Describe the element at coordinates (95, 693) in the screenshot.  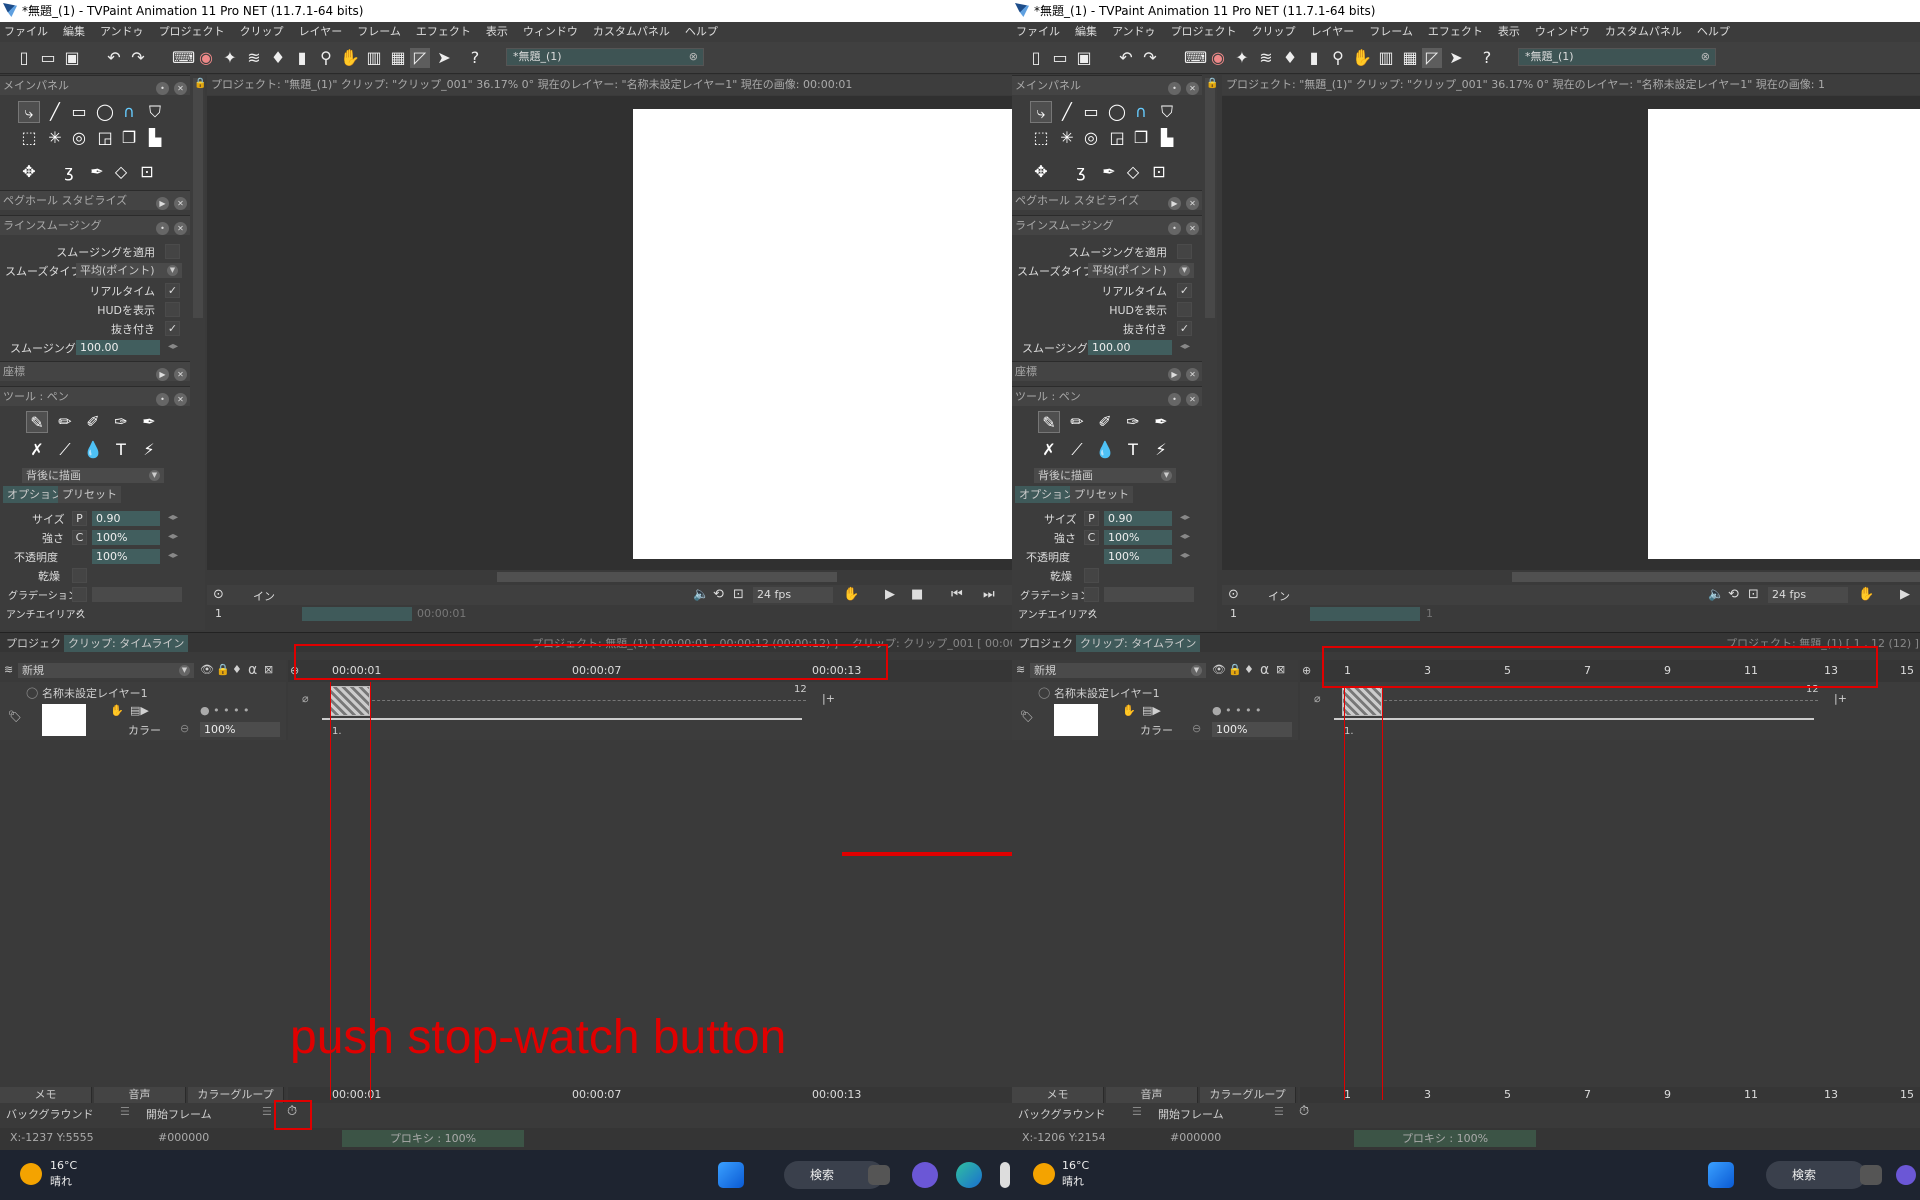
I see `layer-name: 名称未設定レイヤー1` at that location.